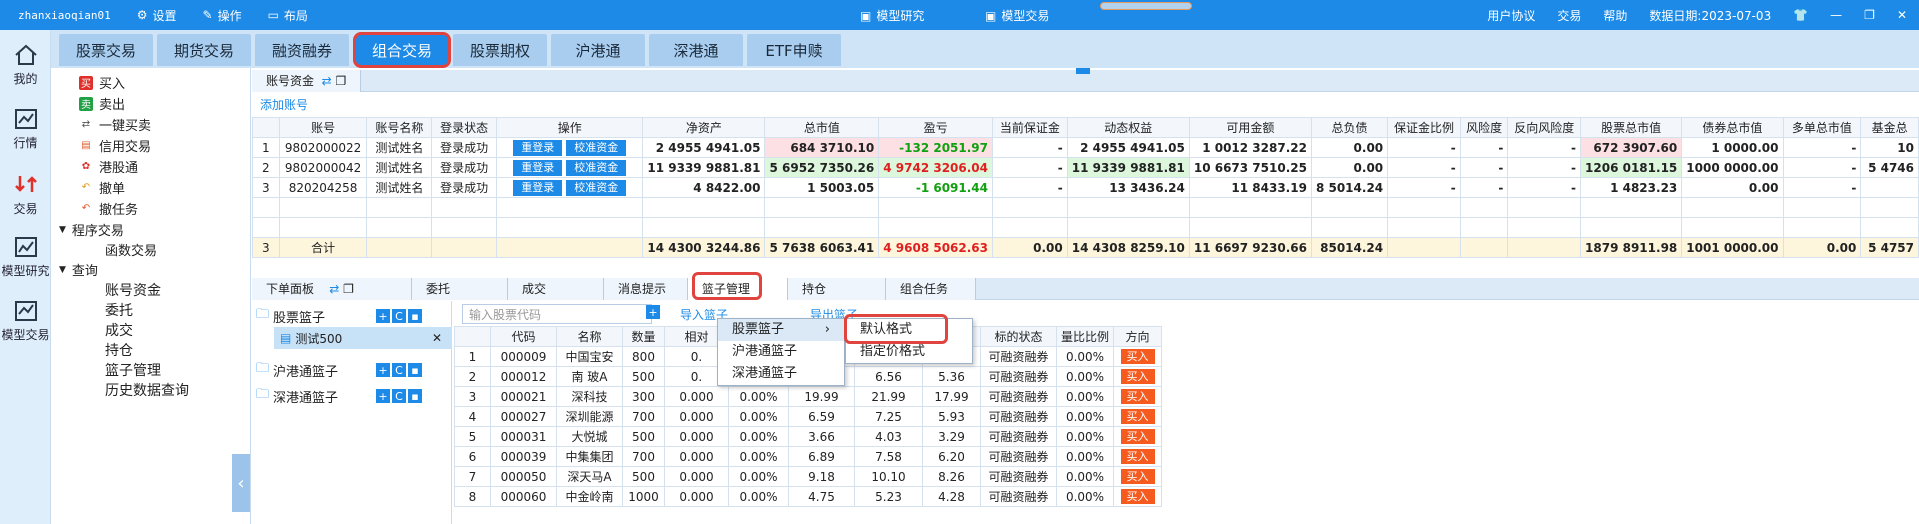  I want to click on trade-link: 交易, so click(1569, 15).